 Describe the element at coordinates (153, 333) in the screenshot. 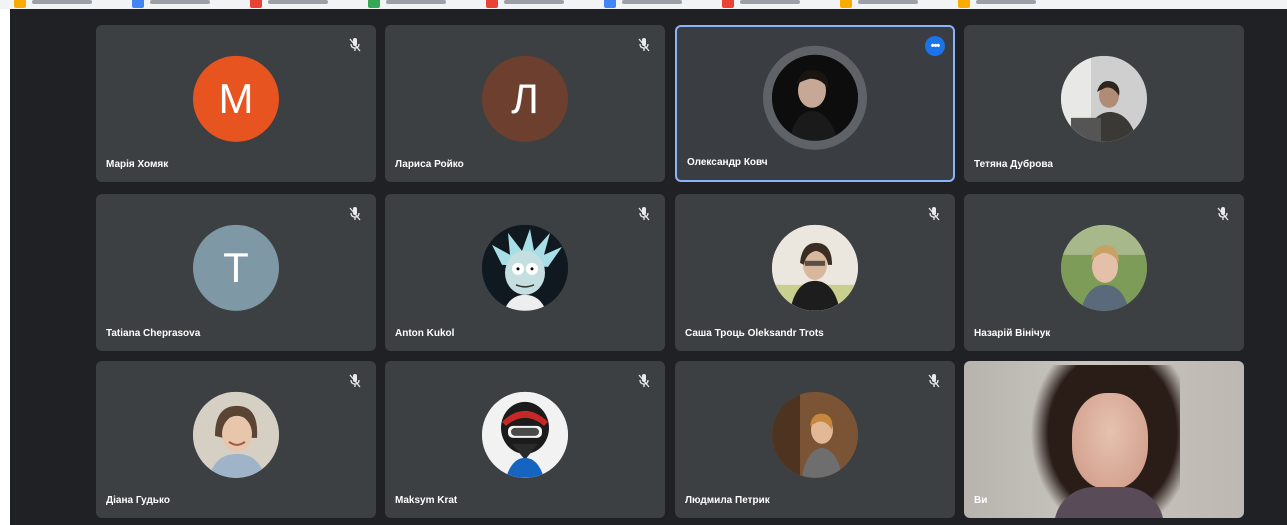

I see `participant-name: Tatiana Cheprasova` at that location.